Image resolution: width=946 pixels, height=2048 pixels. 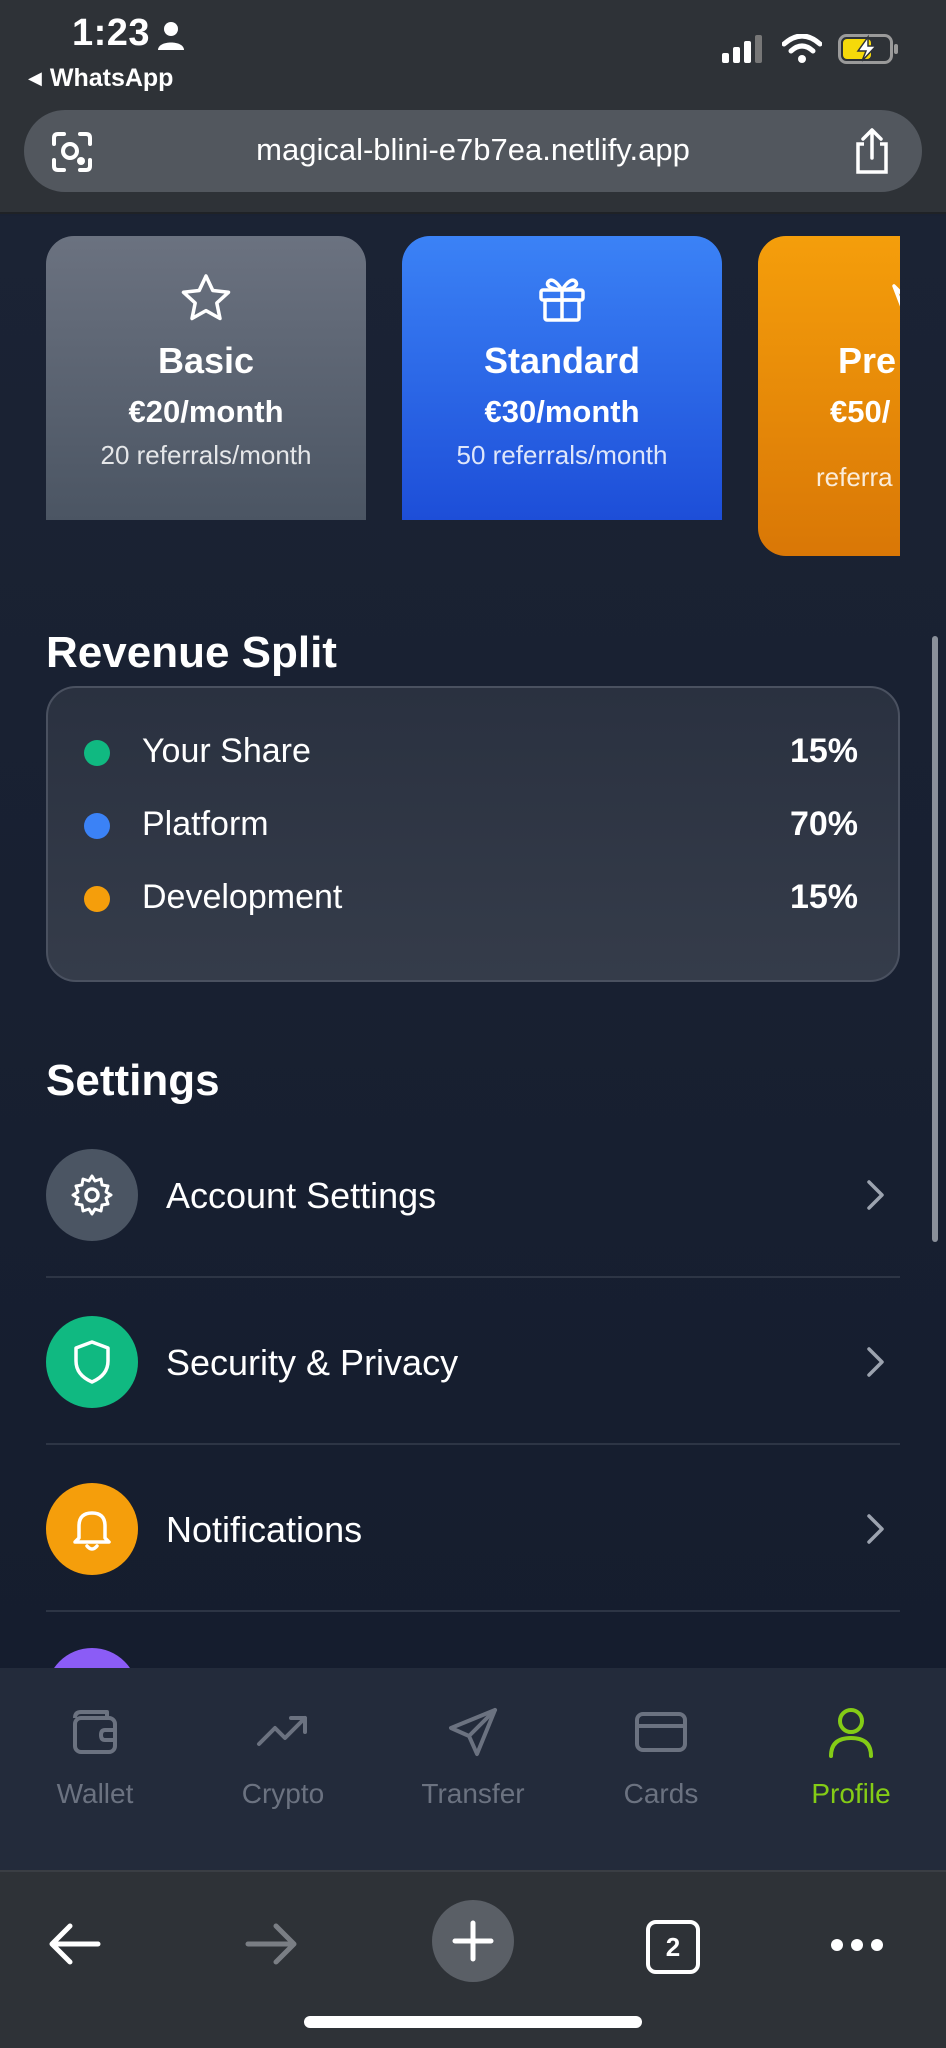 I want to click on app-tab-bar: Wallet Crypto Transfer Cards Profile, so click(x=473, y=1769).